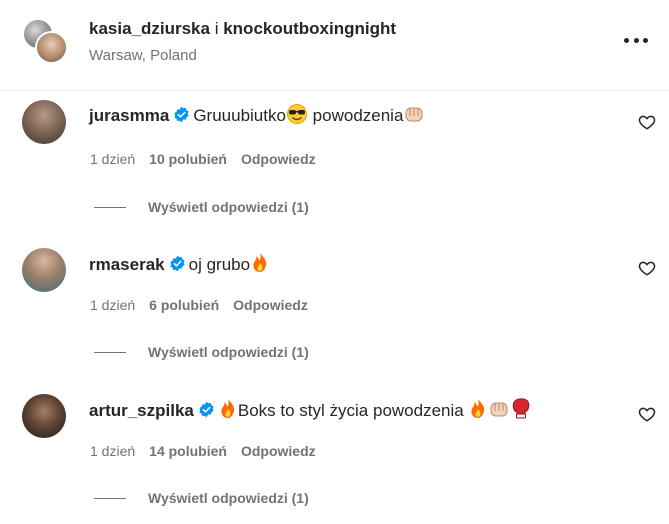 Image resolution: width=669 pixels, height=524 pixels. I want to click on smiling-face-with-sunglasses-icon, so click(296, 114).